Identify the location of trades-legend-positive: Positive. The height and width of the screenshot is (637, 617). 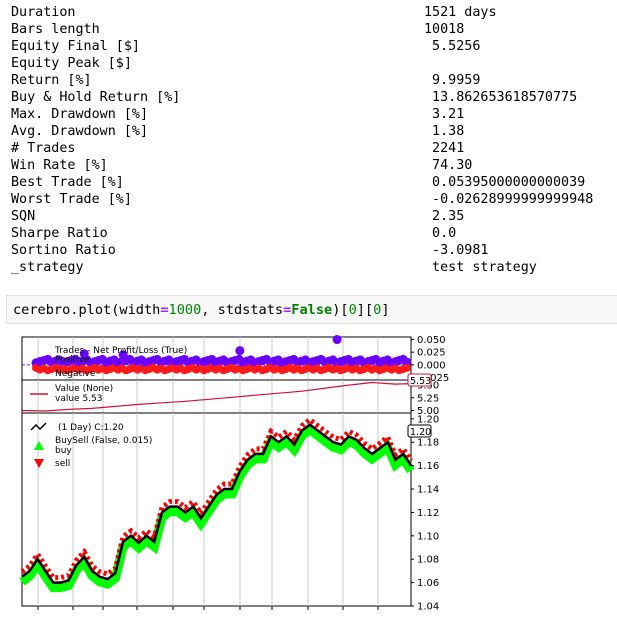
(72, 360).